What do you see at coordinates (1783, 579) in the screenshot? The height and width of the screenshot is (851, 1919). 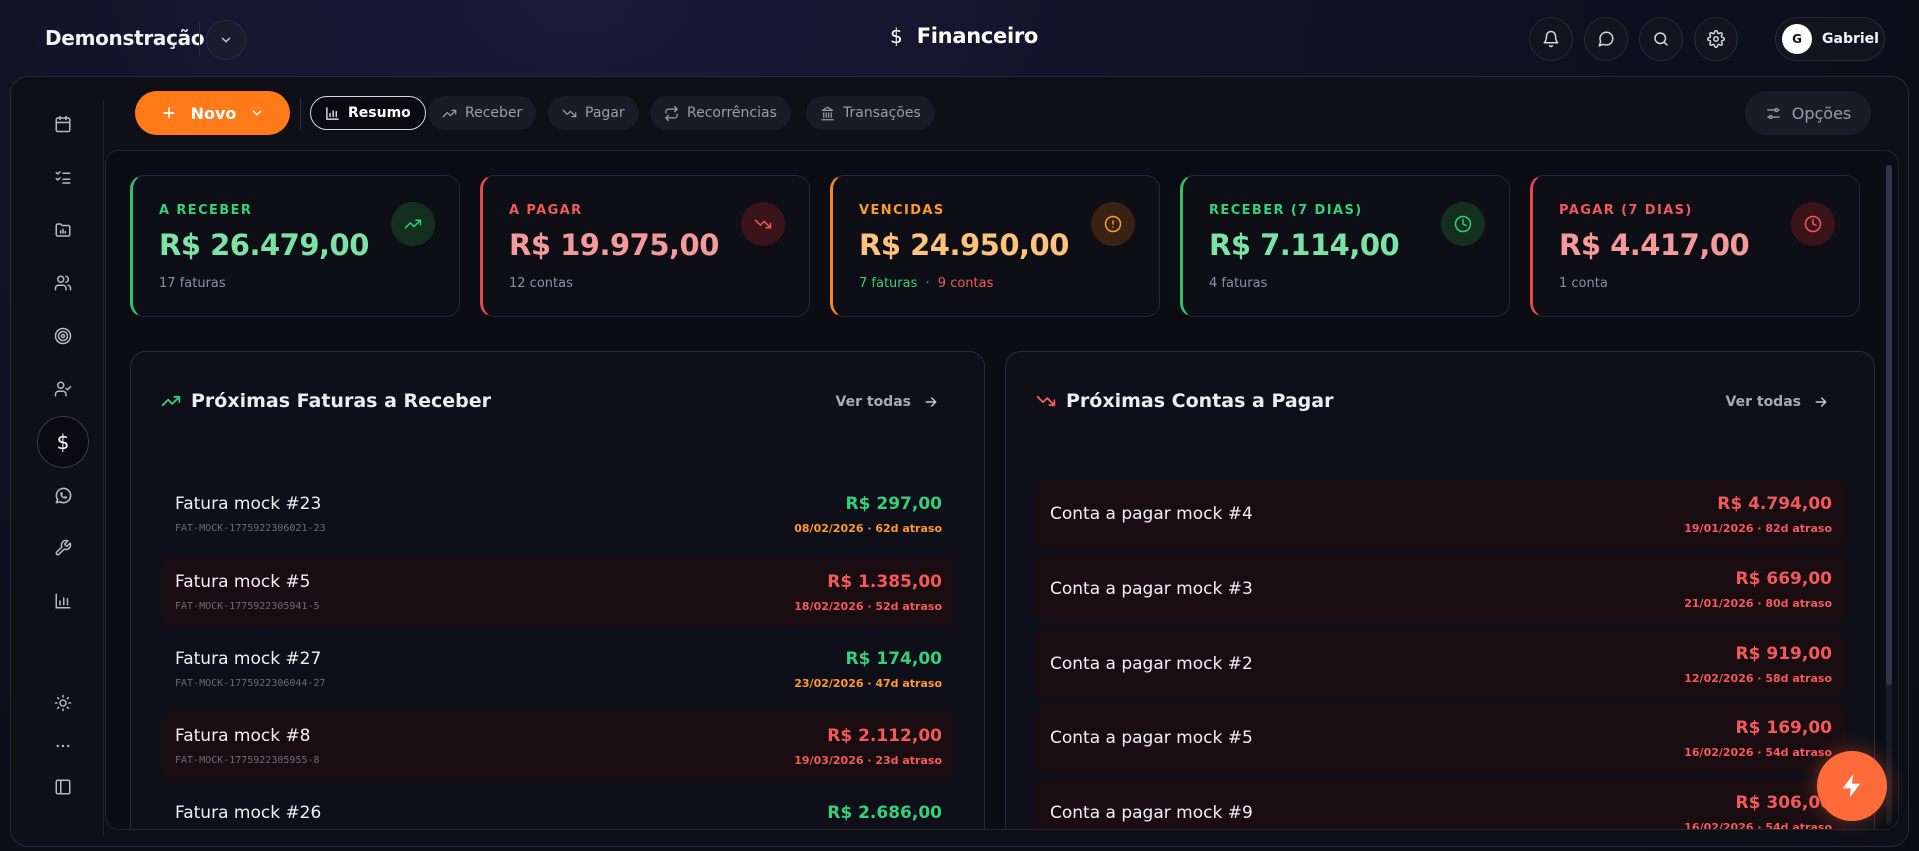 I see `bill-amount: R$ 669,00` at bounding box center [1783, 579].